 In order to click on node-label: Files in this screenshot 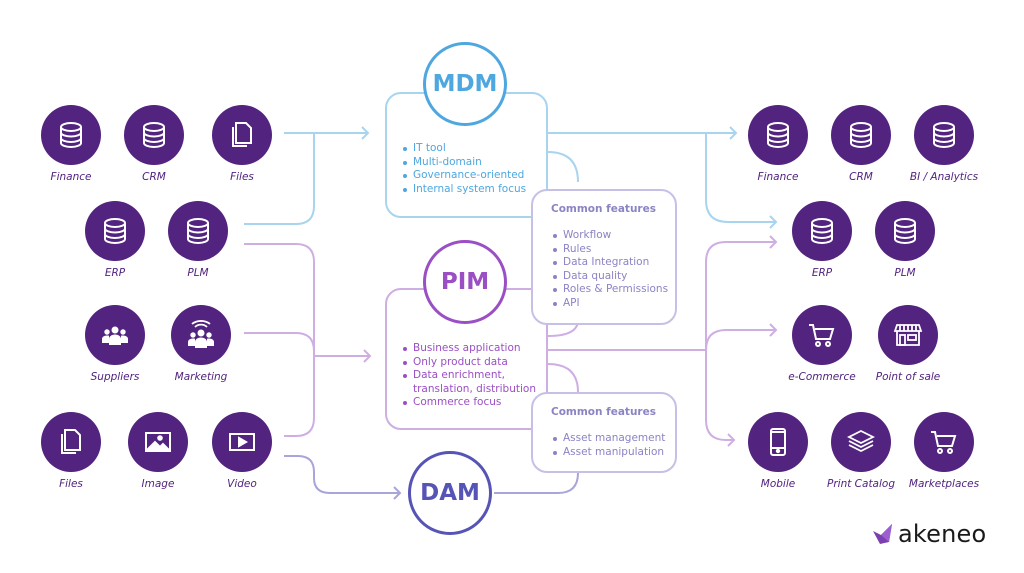, I will do `click(71, 484)`.